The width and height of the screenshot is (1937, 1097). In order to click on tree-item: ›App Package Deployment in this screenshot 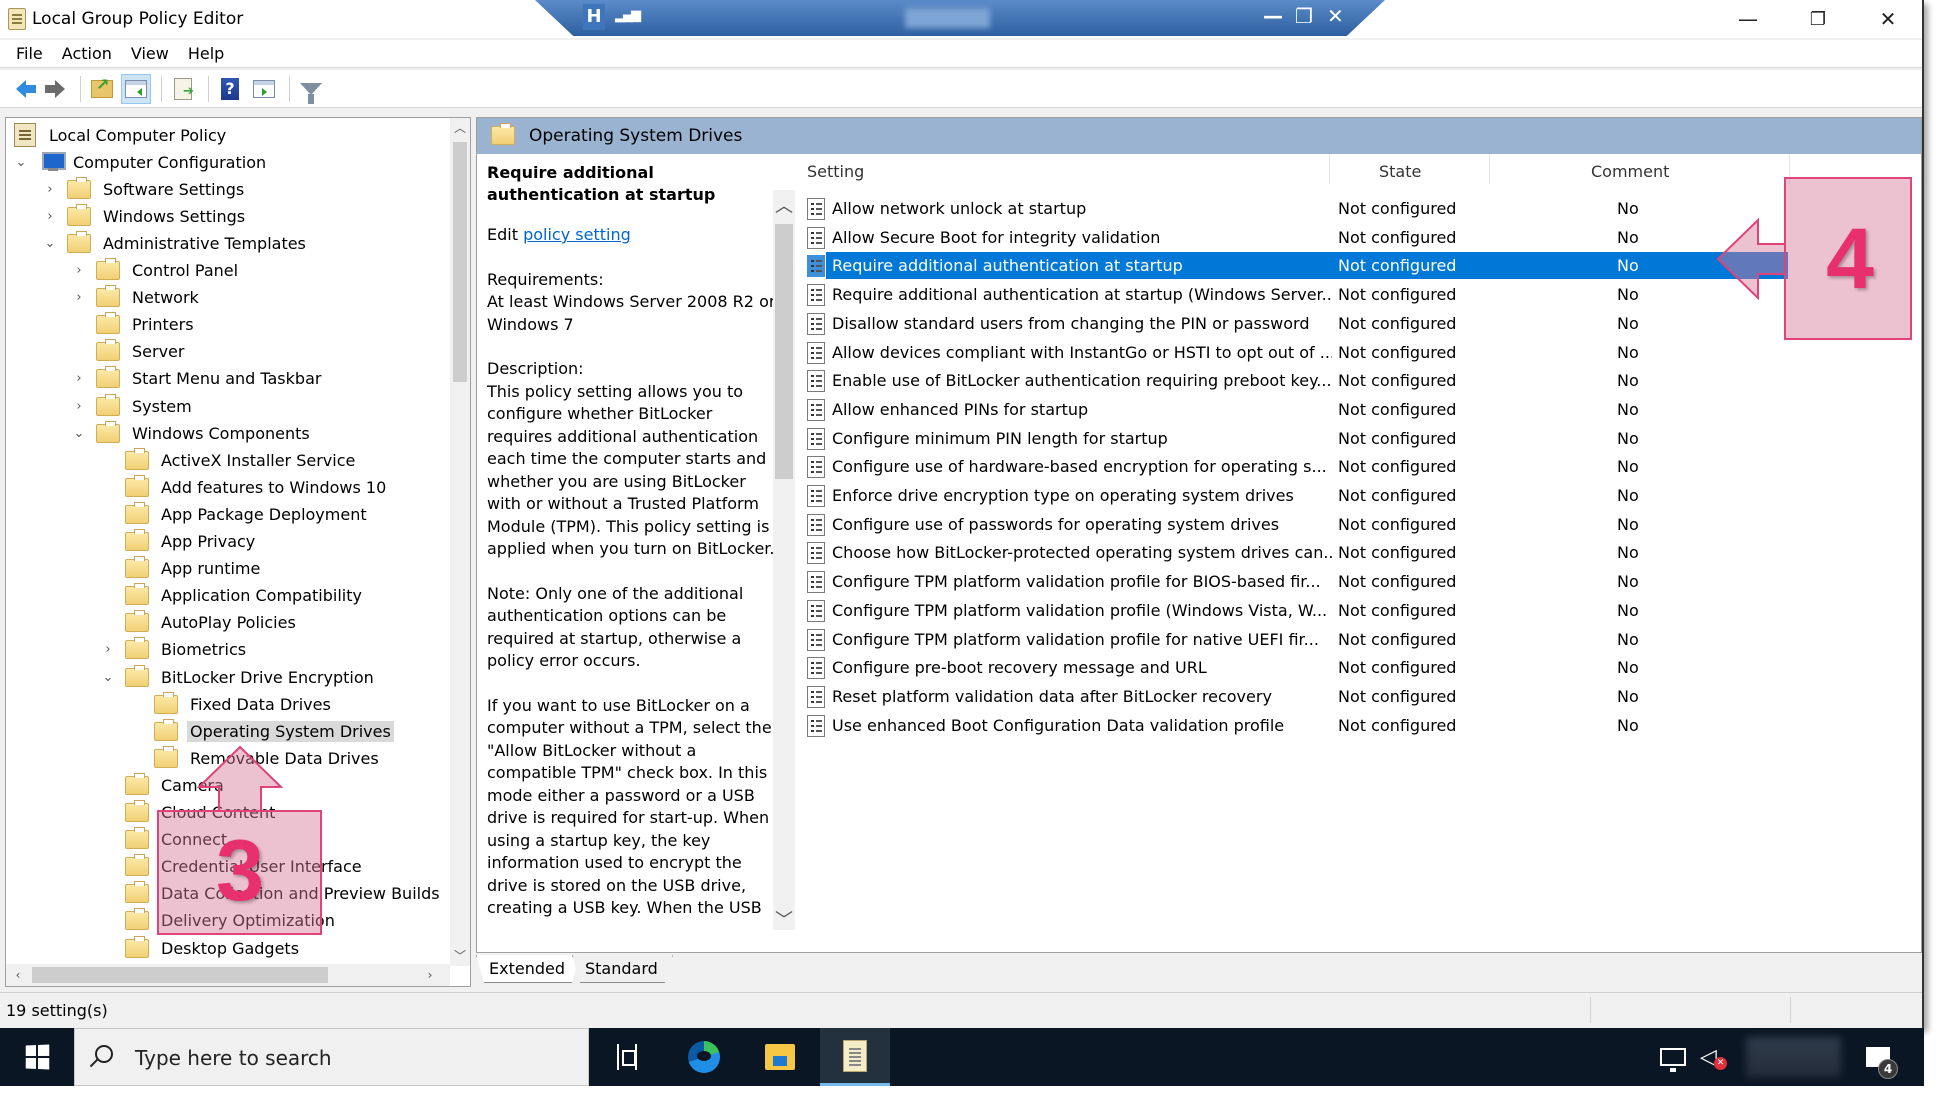, I will do `click(235, 514)`.